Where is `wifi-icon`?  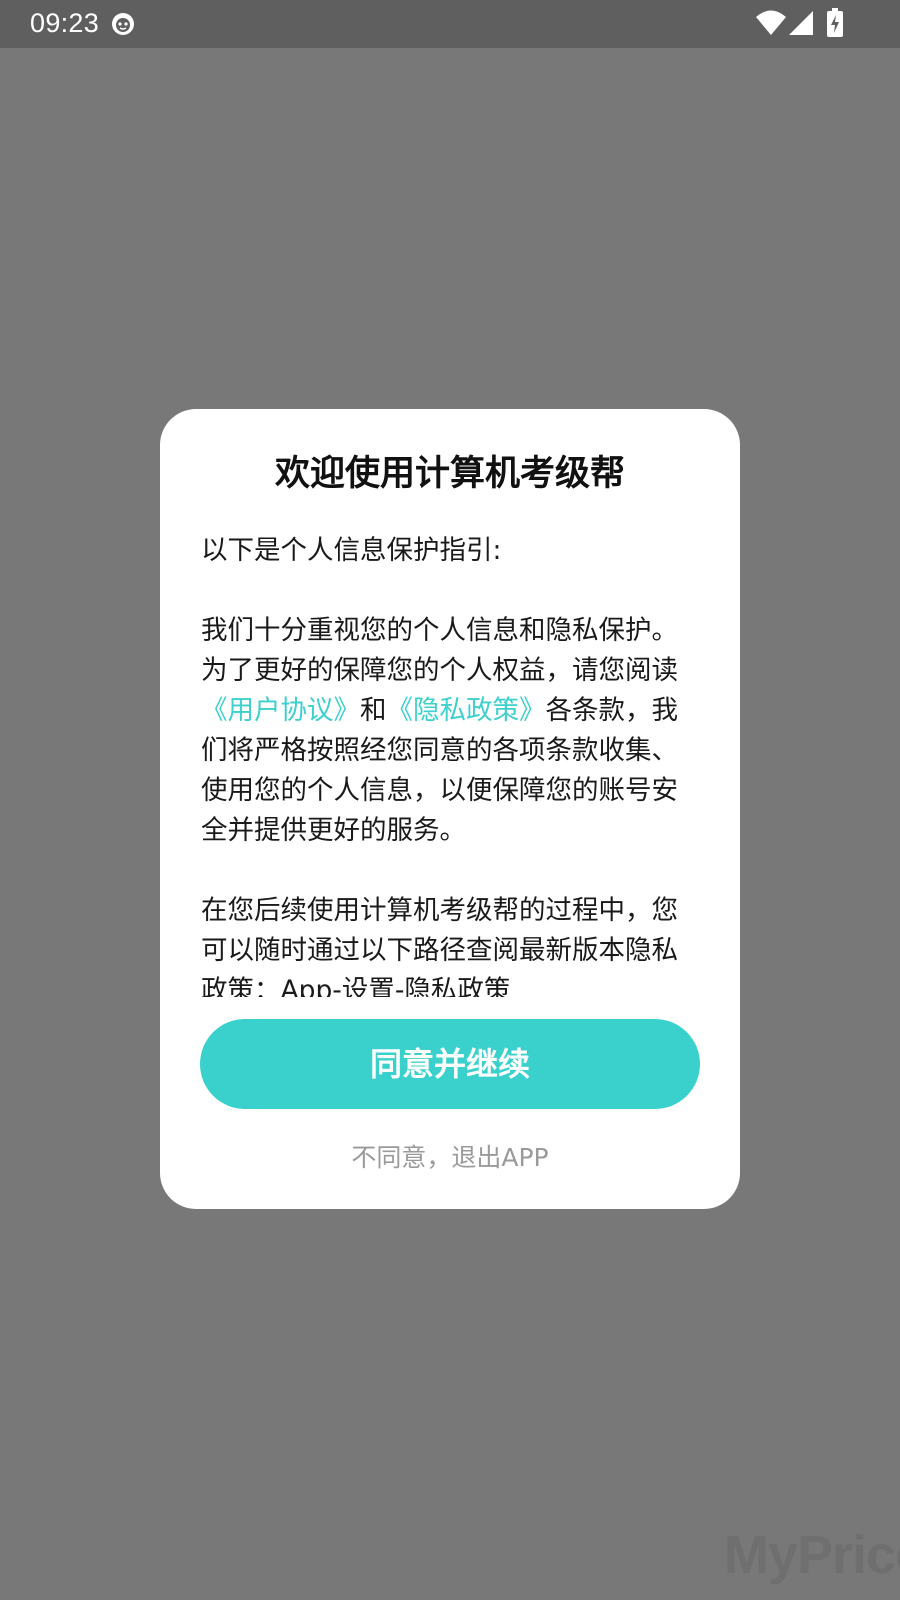
wifi-icon is located at coordinates (771, 22).